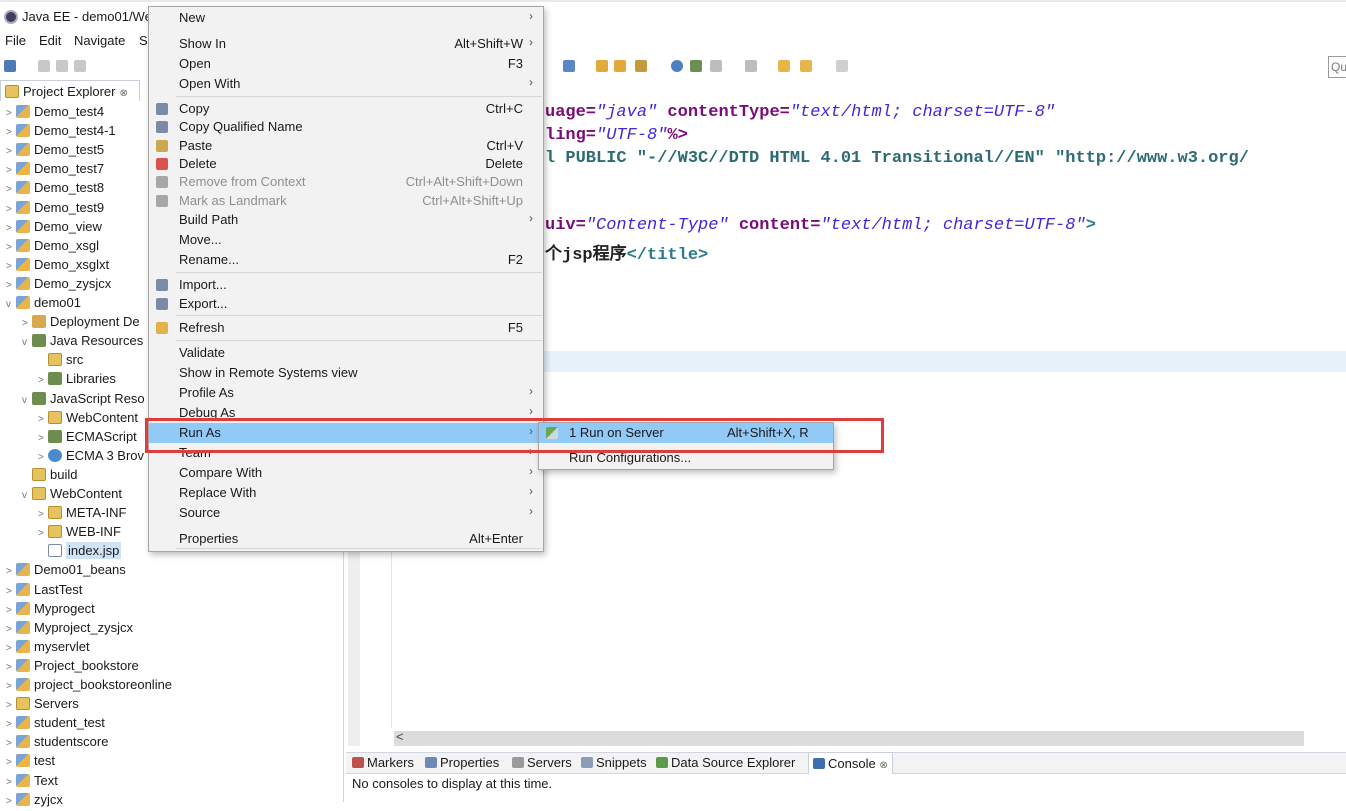 This screenshot has width=1346, height=811. Describe the element at coordinates (44, 589) in the screenshot. I see `tree-item-lasttest: > LastTest` at that location.